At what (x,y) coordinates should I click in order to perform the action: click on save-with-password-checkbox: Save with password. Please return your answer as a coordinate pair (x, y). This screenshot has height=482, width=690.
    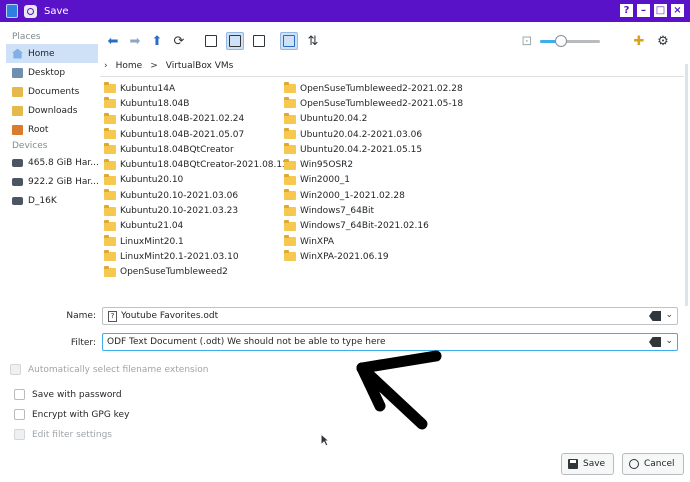
    Looking at the image, I should click on (68, 394).